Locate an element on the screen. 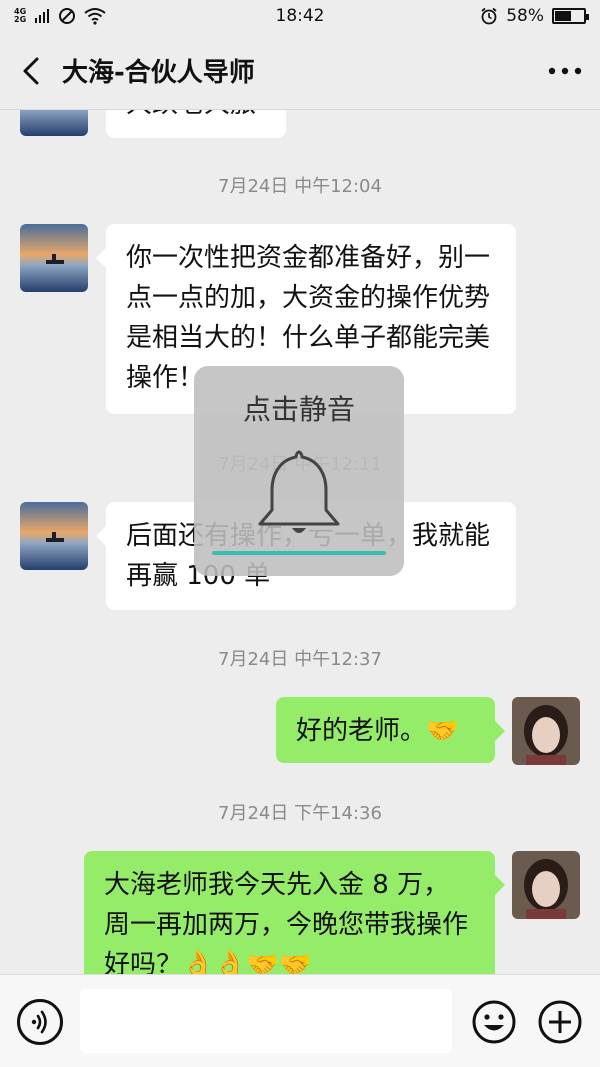  voice-input-button is located at coordinates (40, 1022).